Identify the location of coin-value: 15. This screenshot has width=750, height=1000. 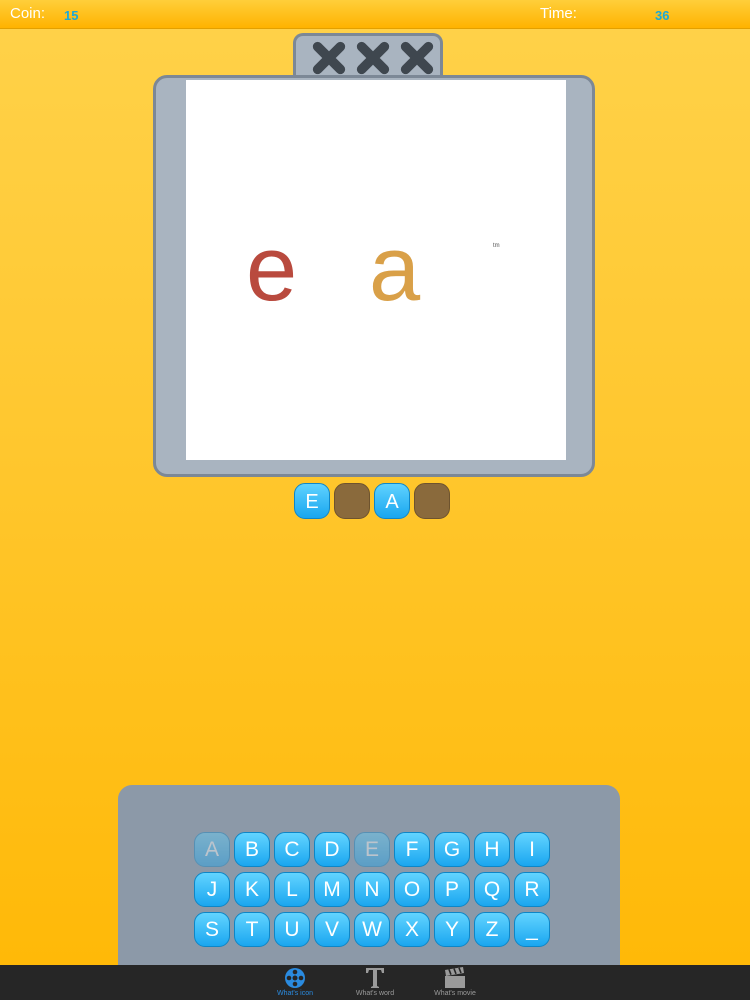
(71, 15).